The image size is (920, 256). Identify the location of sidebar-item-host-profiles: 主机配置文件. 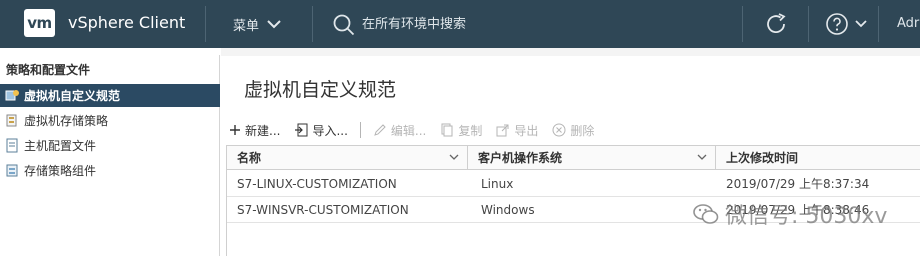
(110, 145).